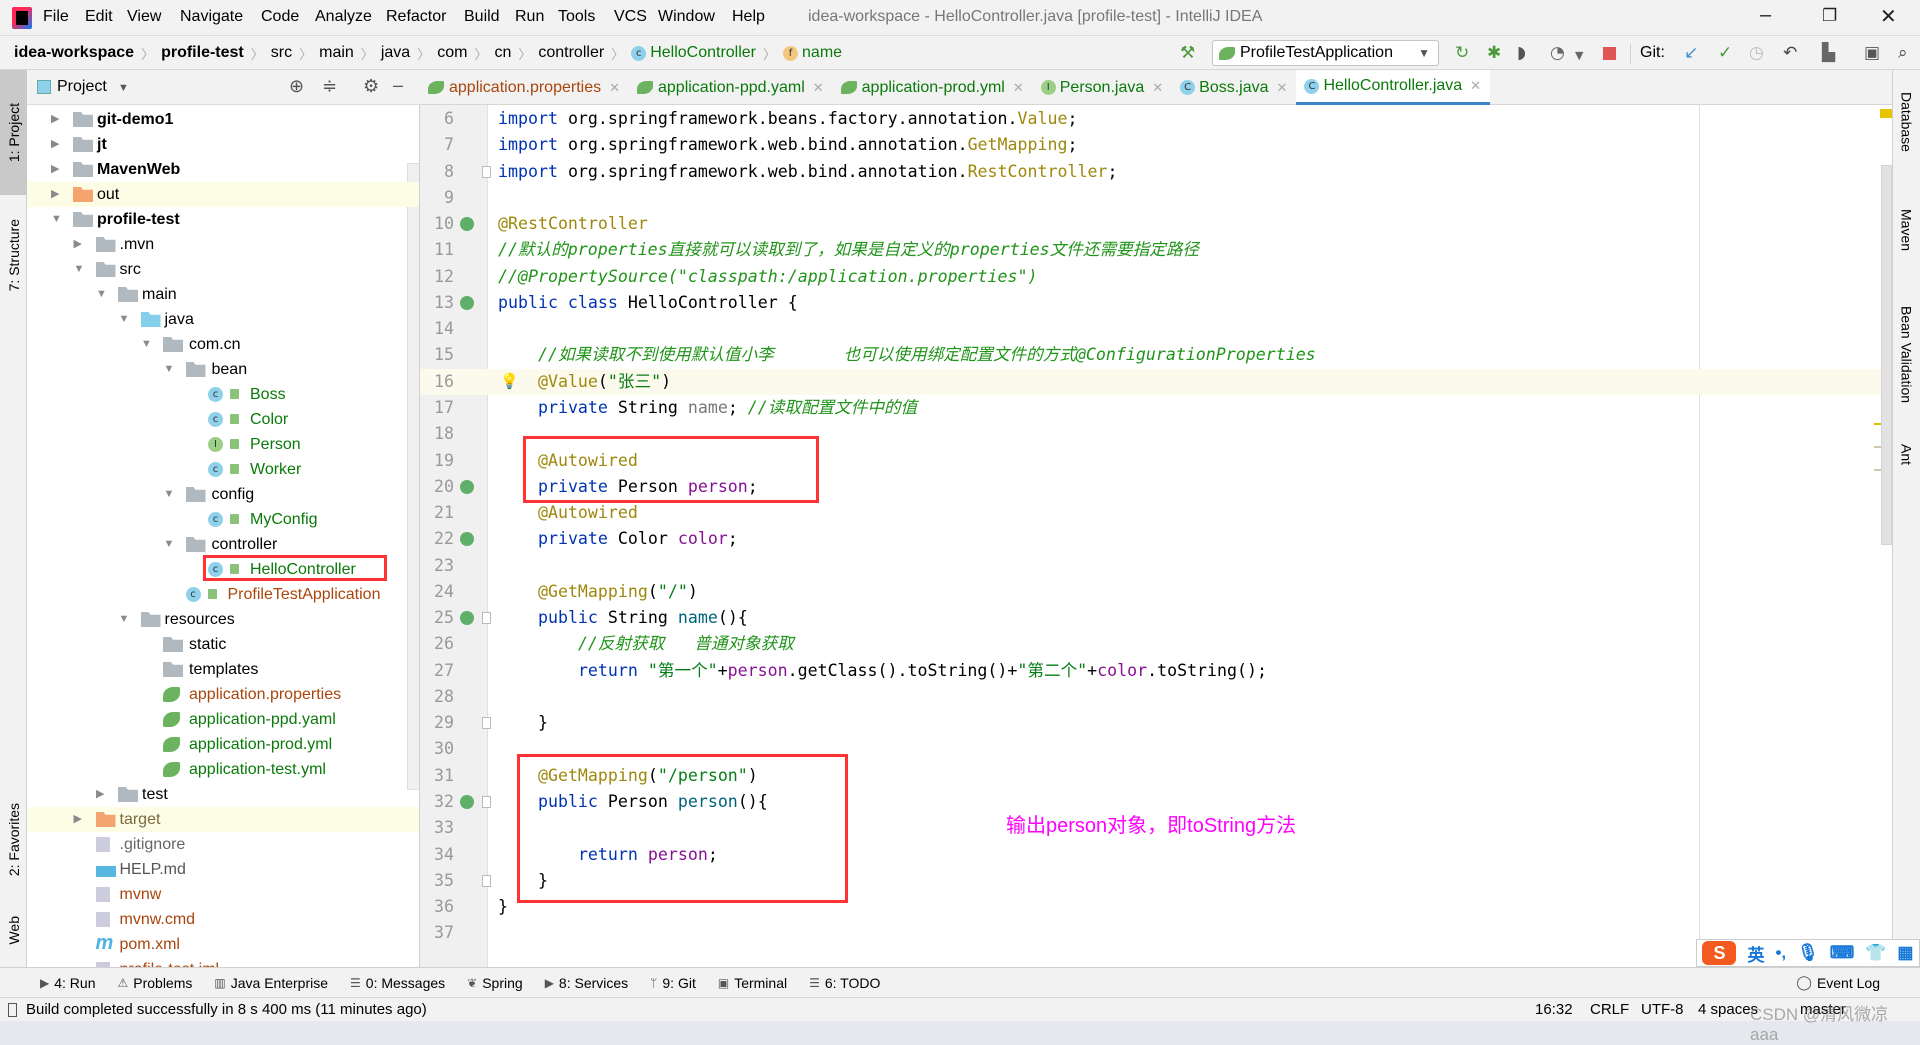 This screenshot has width=1920, height=1045. I want to click on menu-window: Window, so click(686, 17).